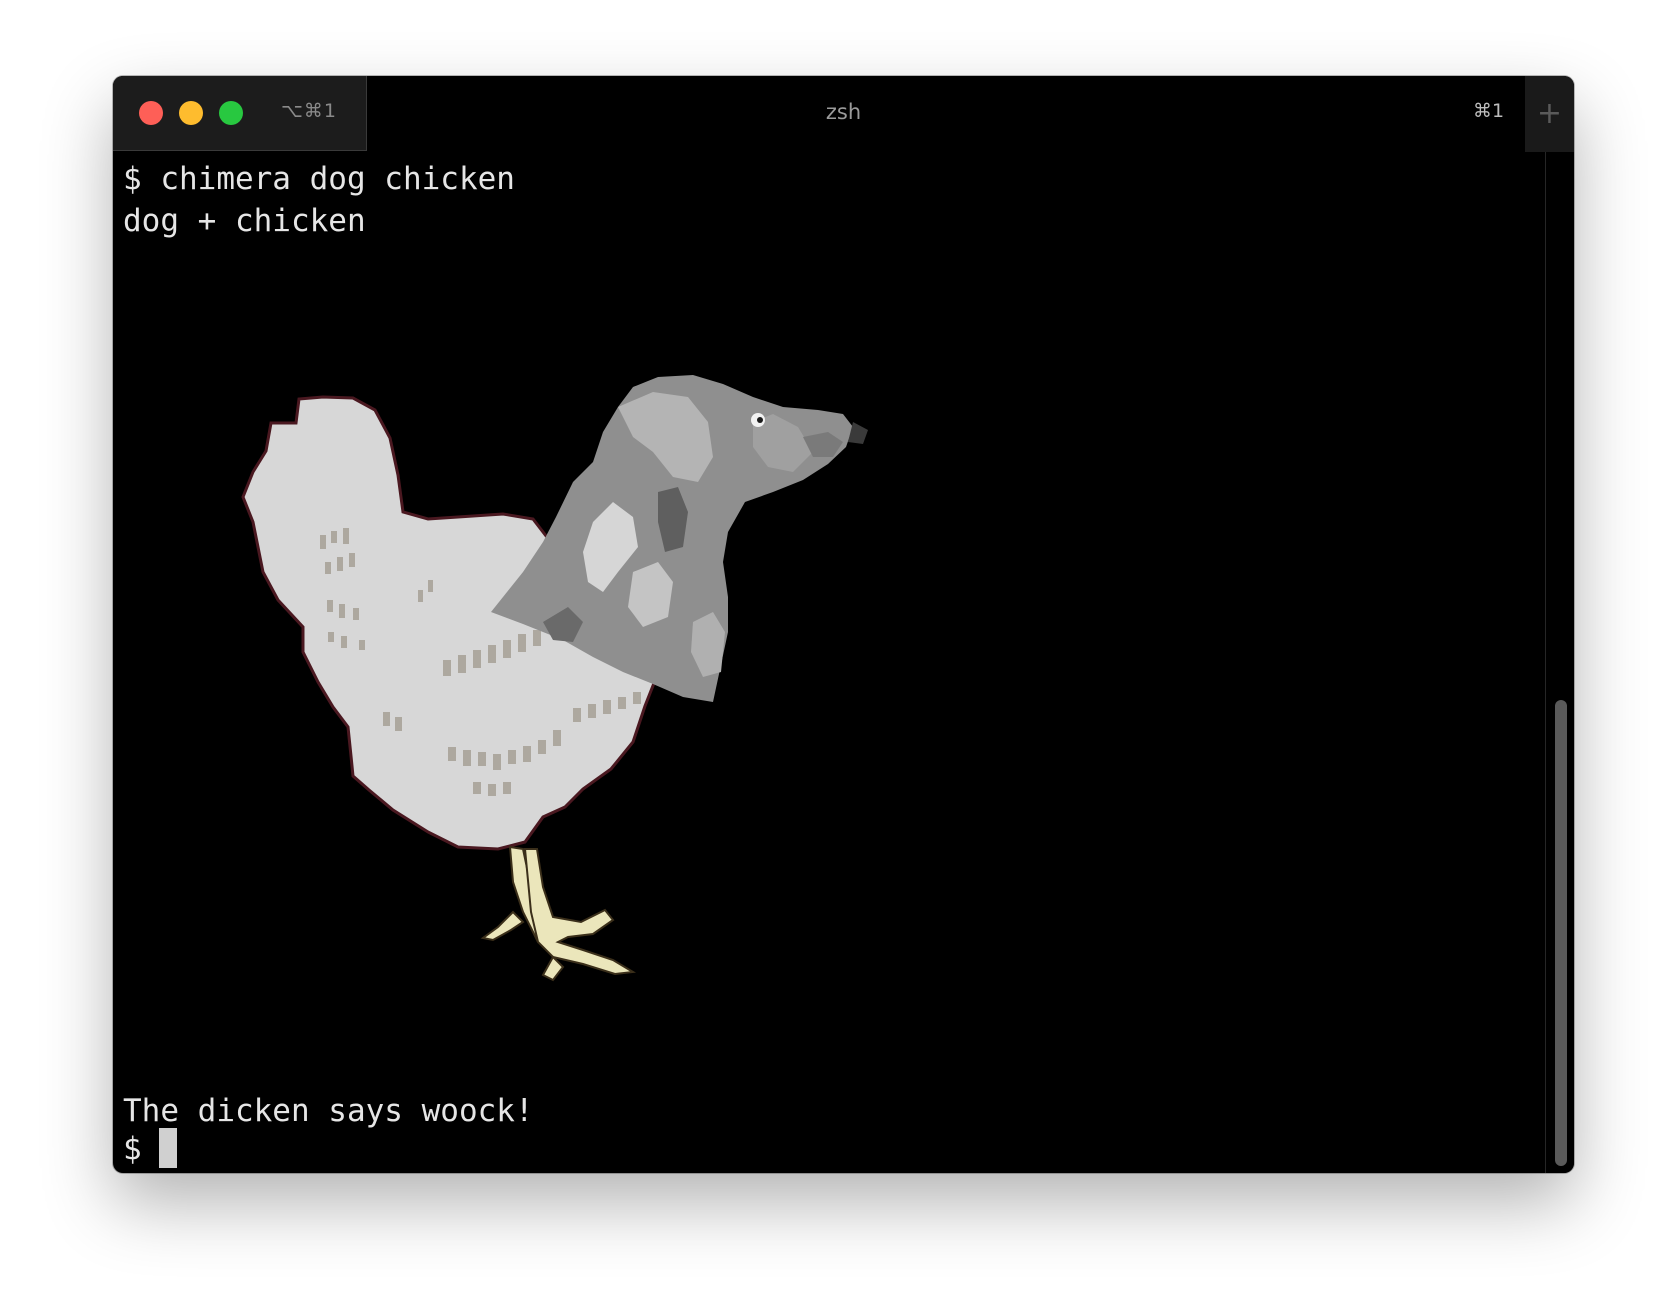  Describe the element at coordinates (558, 913) in the screenshot. I see `chicken-legs` at that location.